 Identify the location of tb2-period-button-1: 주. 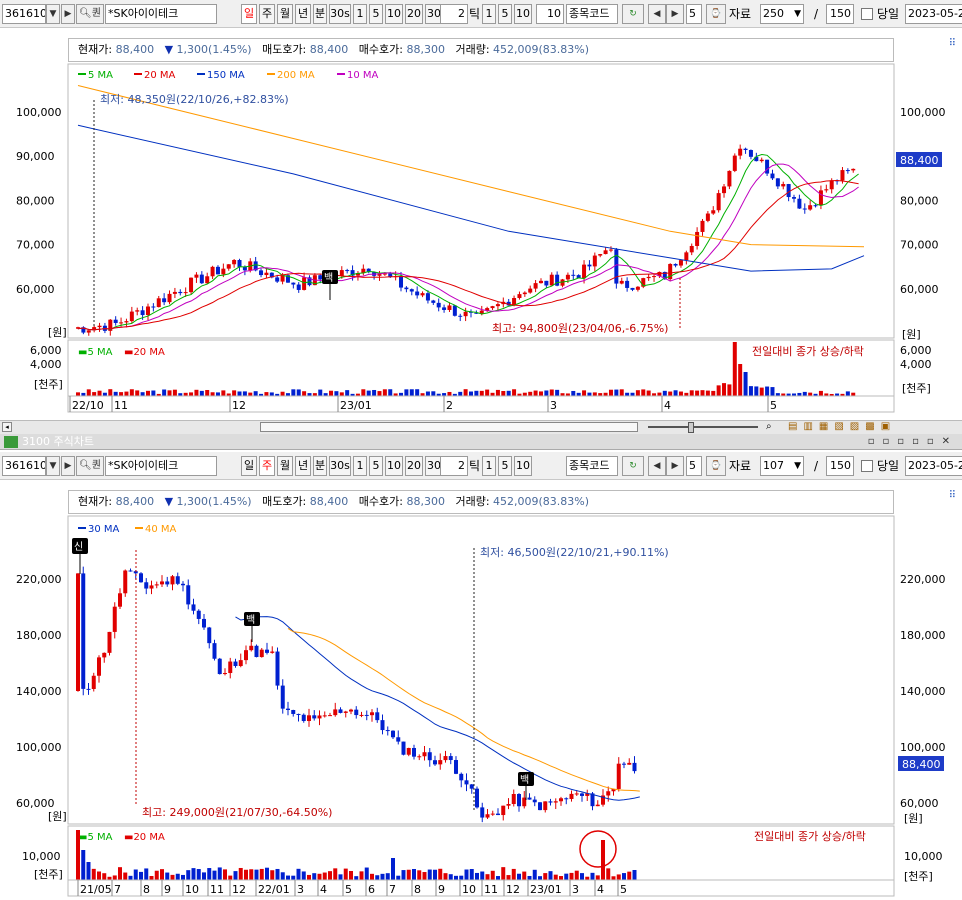
(267, 466).